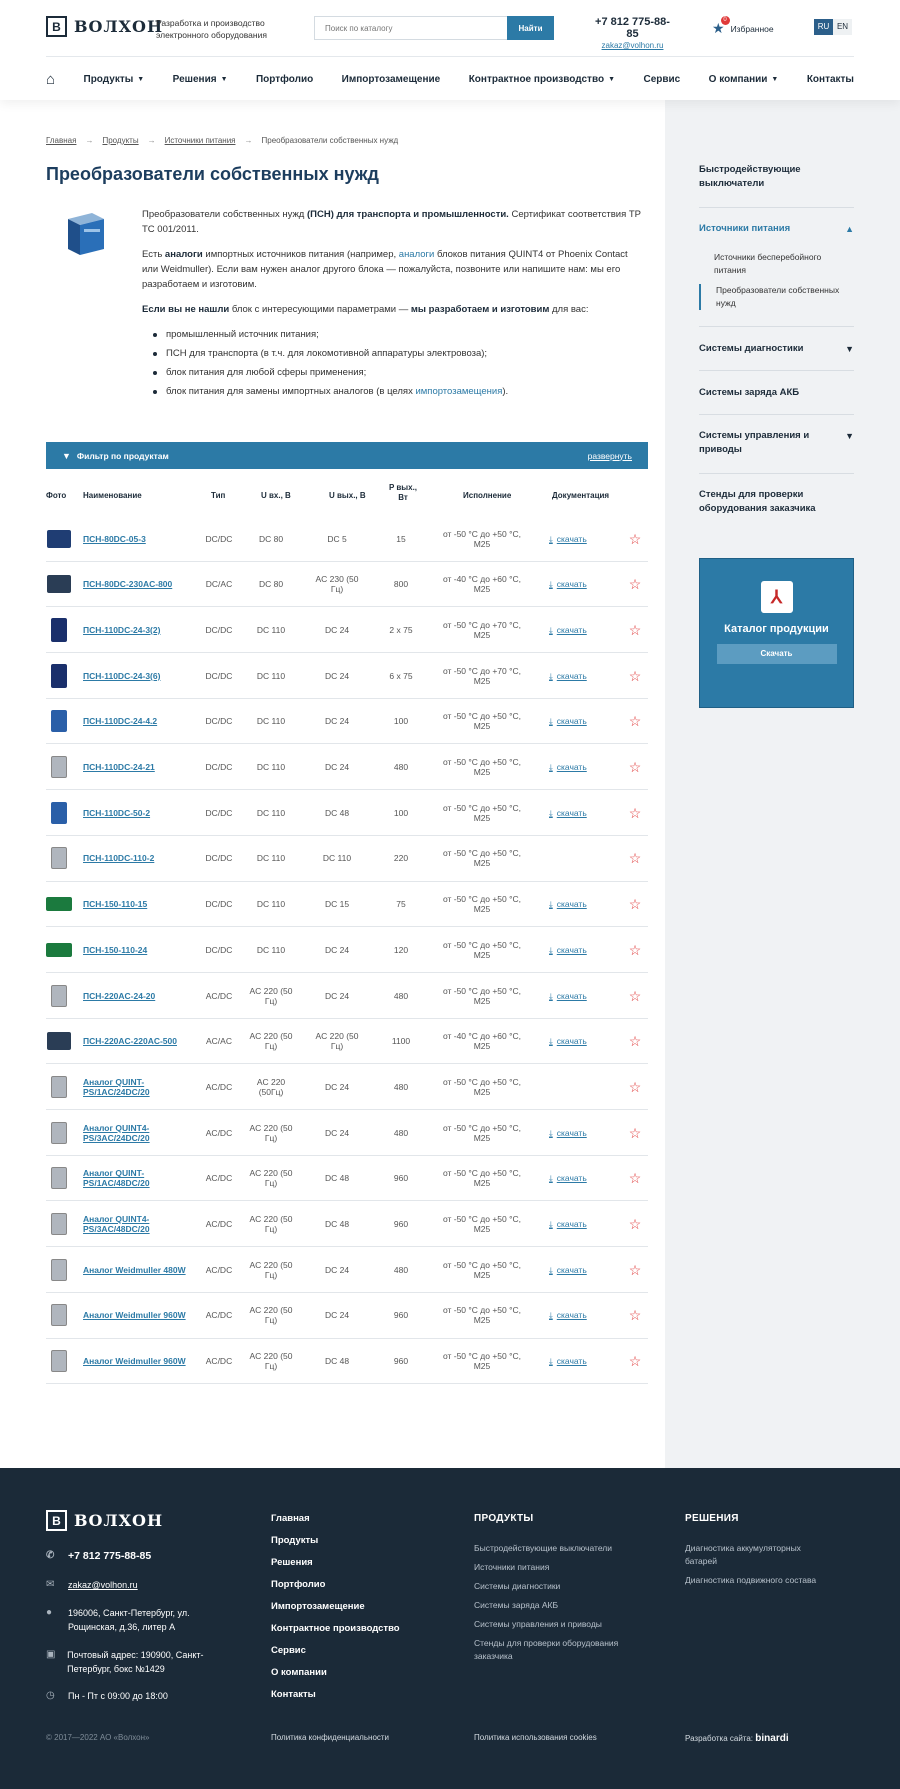 This screenshot has height=1789, width=900. I want to click on product-name-link: ПСН-220AC-24-20, so click(138, 995).